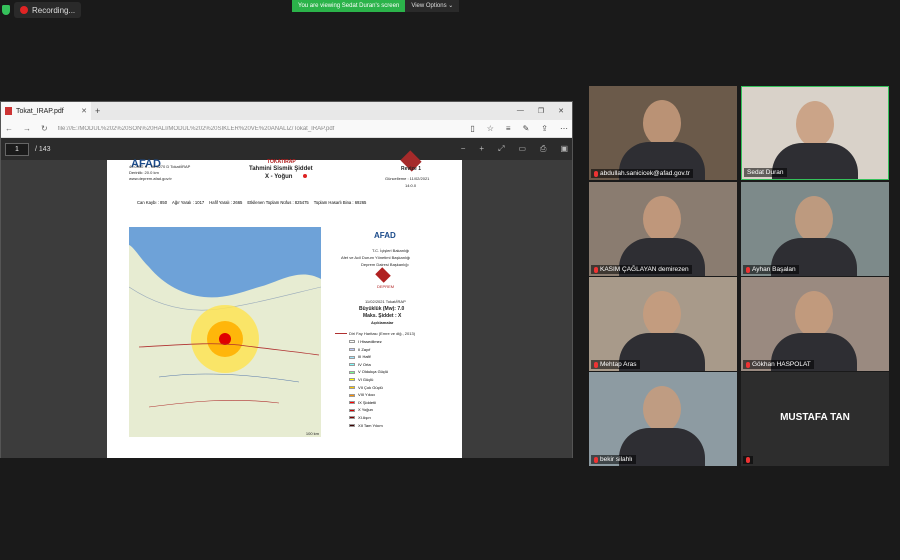 This screenshot has height=560, width=900. What do you see at coordinates (160, 166) in the screenshot?
I see `coords-1: 40.0952 K - 36.5270 D Tokat/İRAP` at bounding box center [160, 166].